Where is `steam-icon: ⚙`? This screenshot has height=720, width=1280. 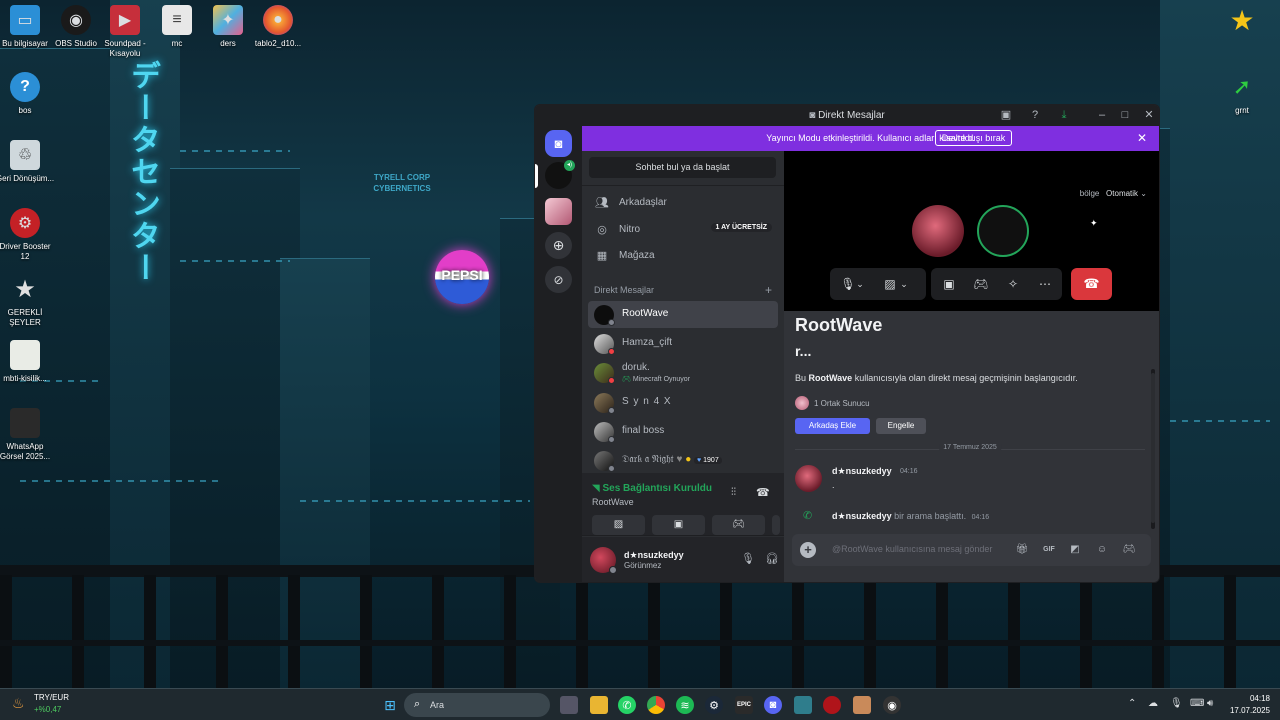 steam-icon: ⚙ is located at coordinates (714, 705).